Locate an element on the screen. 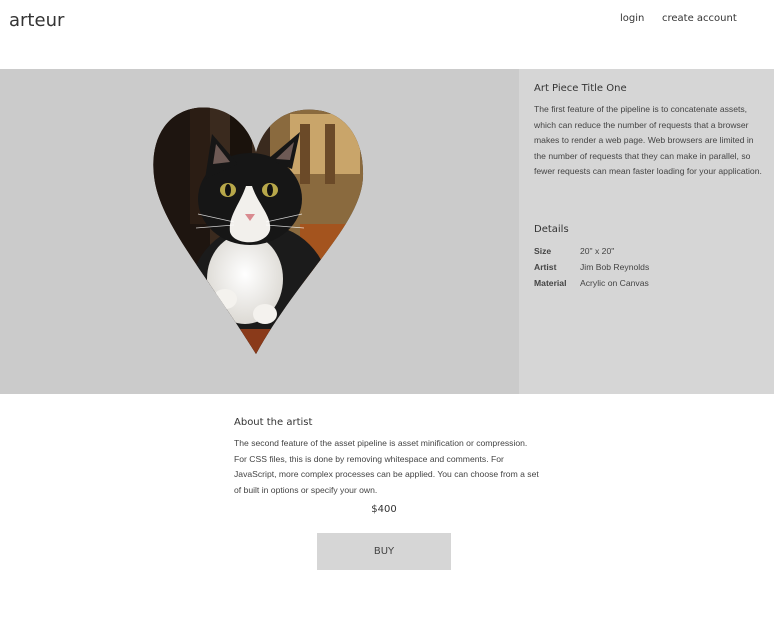  detail-label: Material is located at coordinates (550, 283).